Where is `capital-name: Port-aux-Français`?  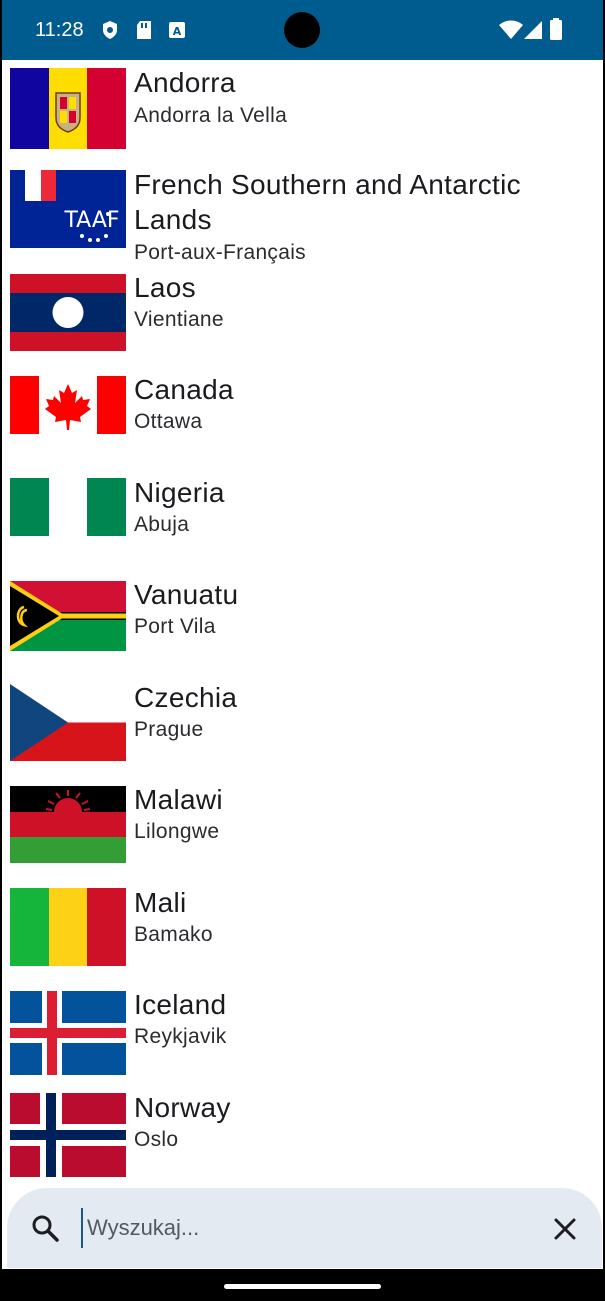
capital-name: Port-aux-Français is located at coordinates (220, 252).